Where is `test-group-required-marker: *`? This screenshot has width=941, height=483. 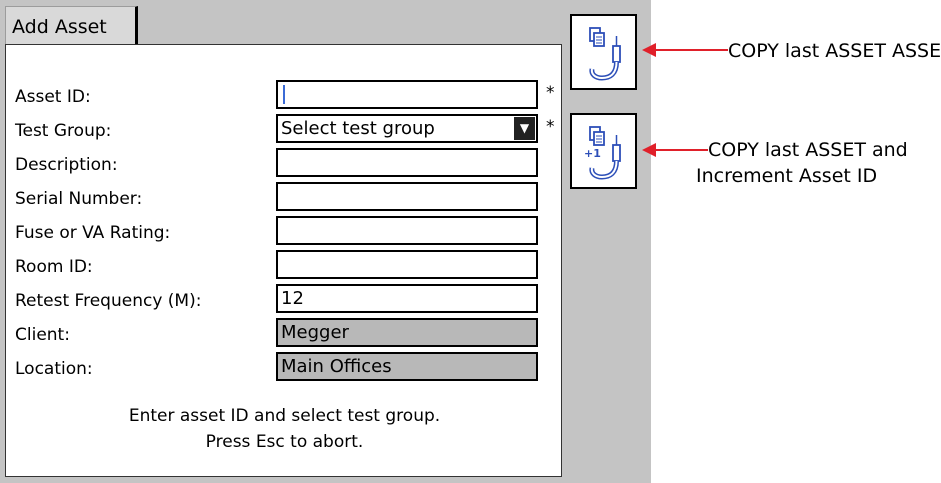 test-group-required-marker: * is located at coordinates (550, 127).